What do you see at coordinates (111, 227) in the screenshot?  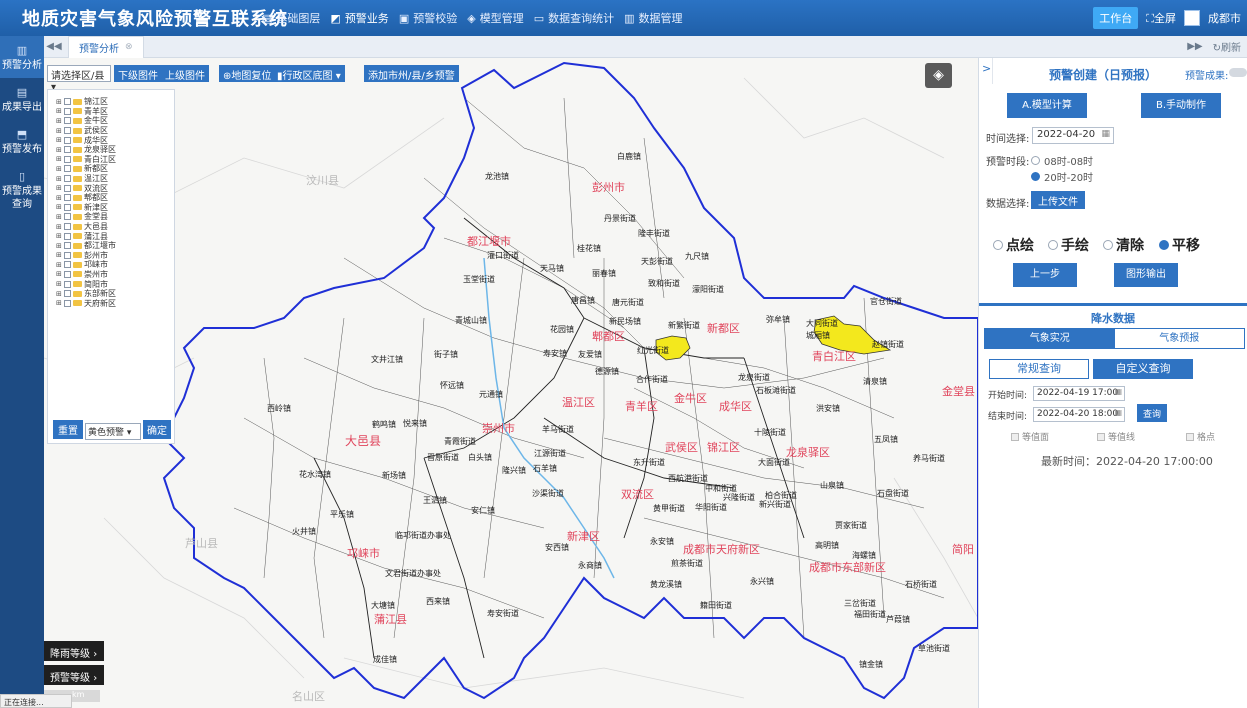 I see `tree-item: ⊞ 大邑县` at bounding box center [111, 227].